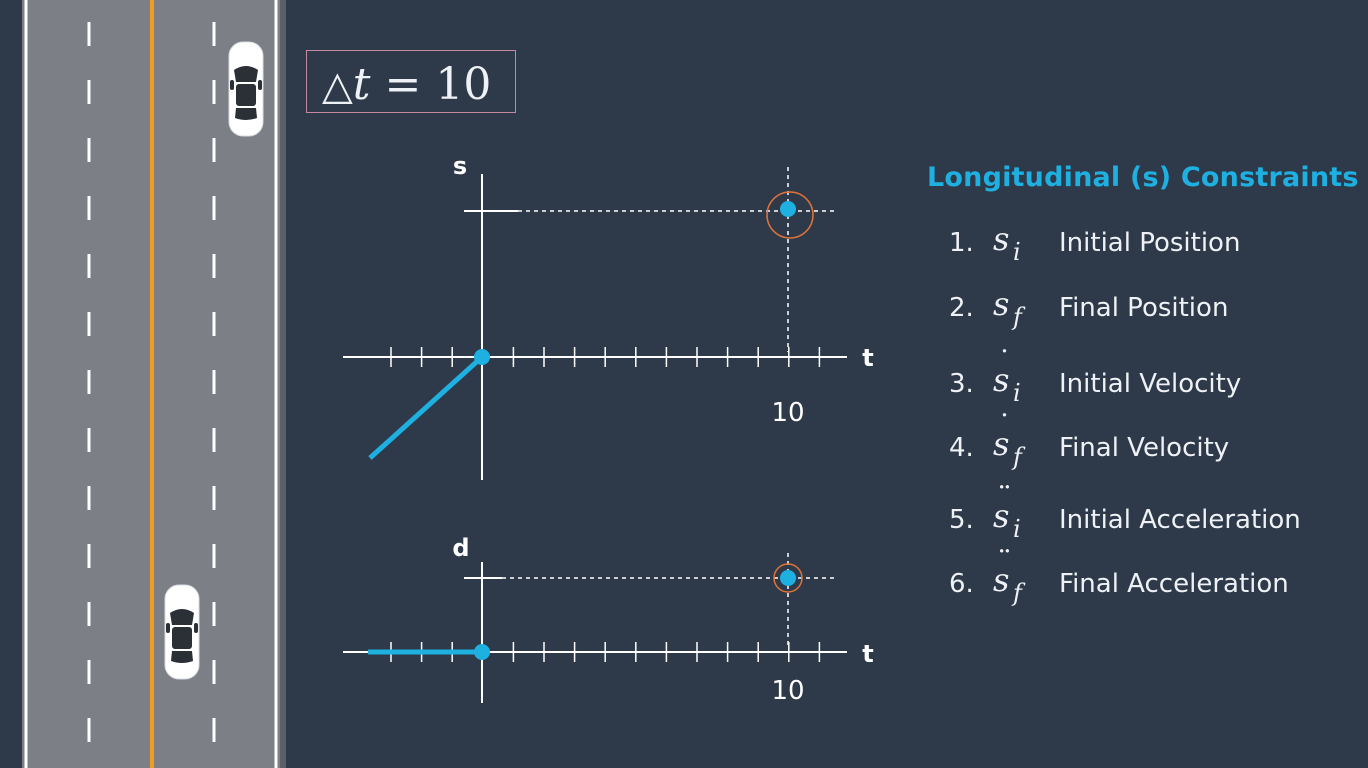  I want to click on constraint-number: 5., so click(961, 520).